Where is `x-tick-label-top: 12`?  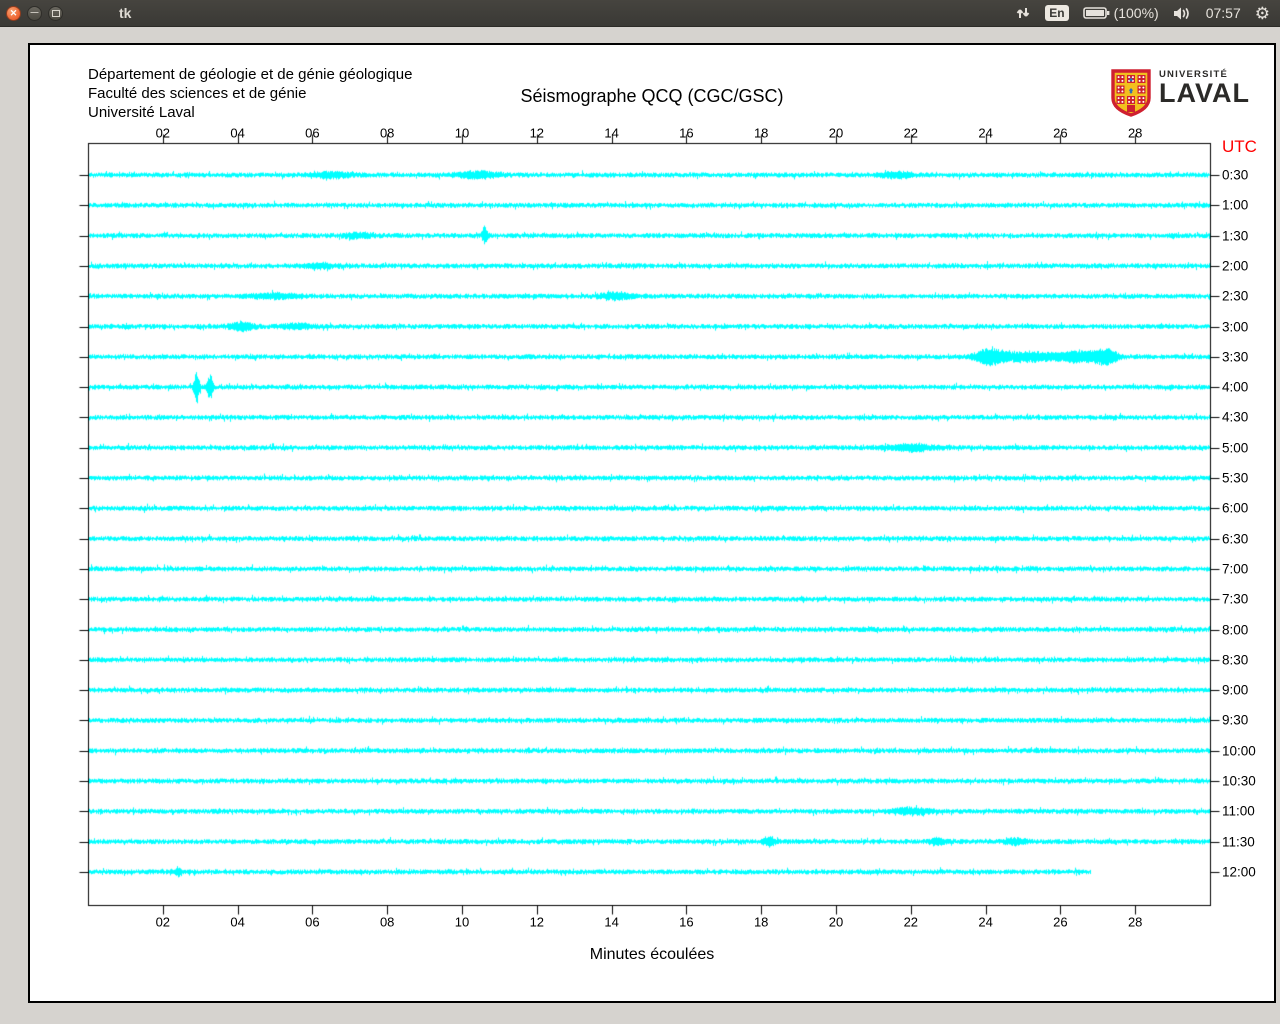
x-tick-label-top: 12 is located at coordinates (537, 133).